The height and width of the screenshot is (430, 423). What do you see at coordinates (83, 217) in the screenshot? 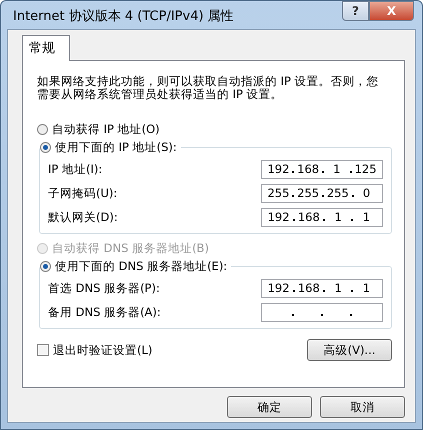
I see `field-label: 默认网关(D):` at bounding box center [83, 217].